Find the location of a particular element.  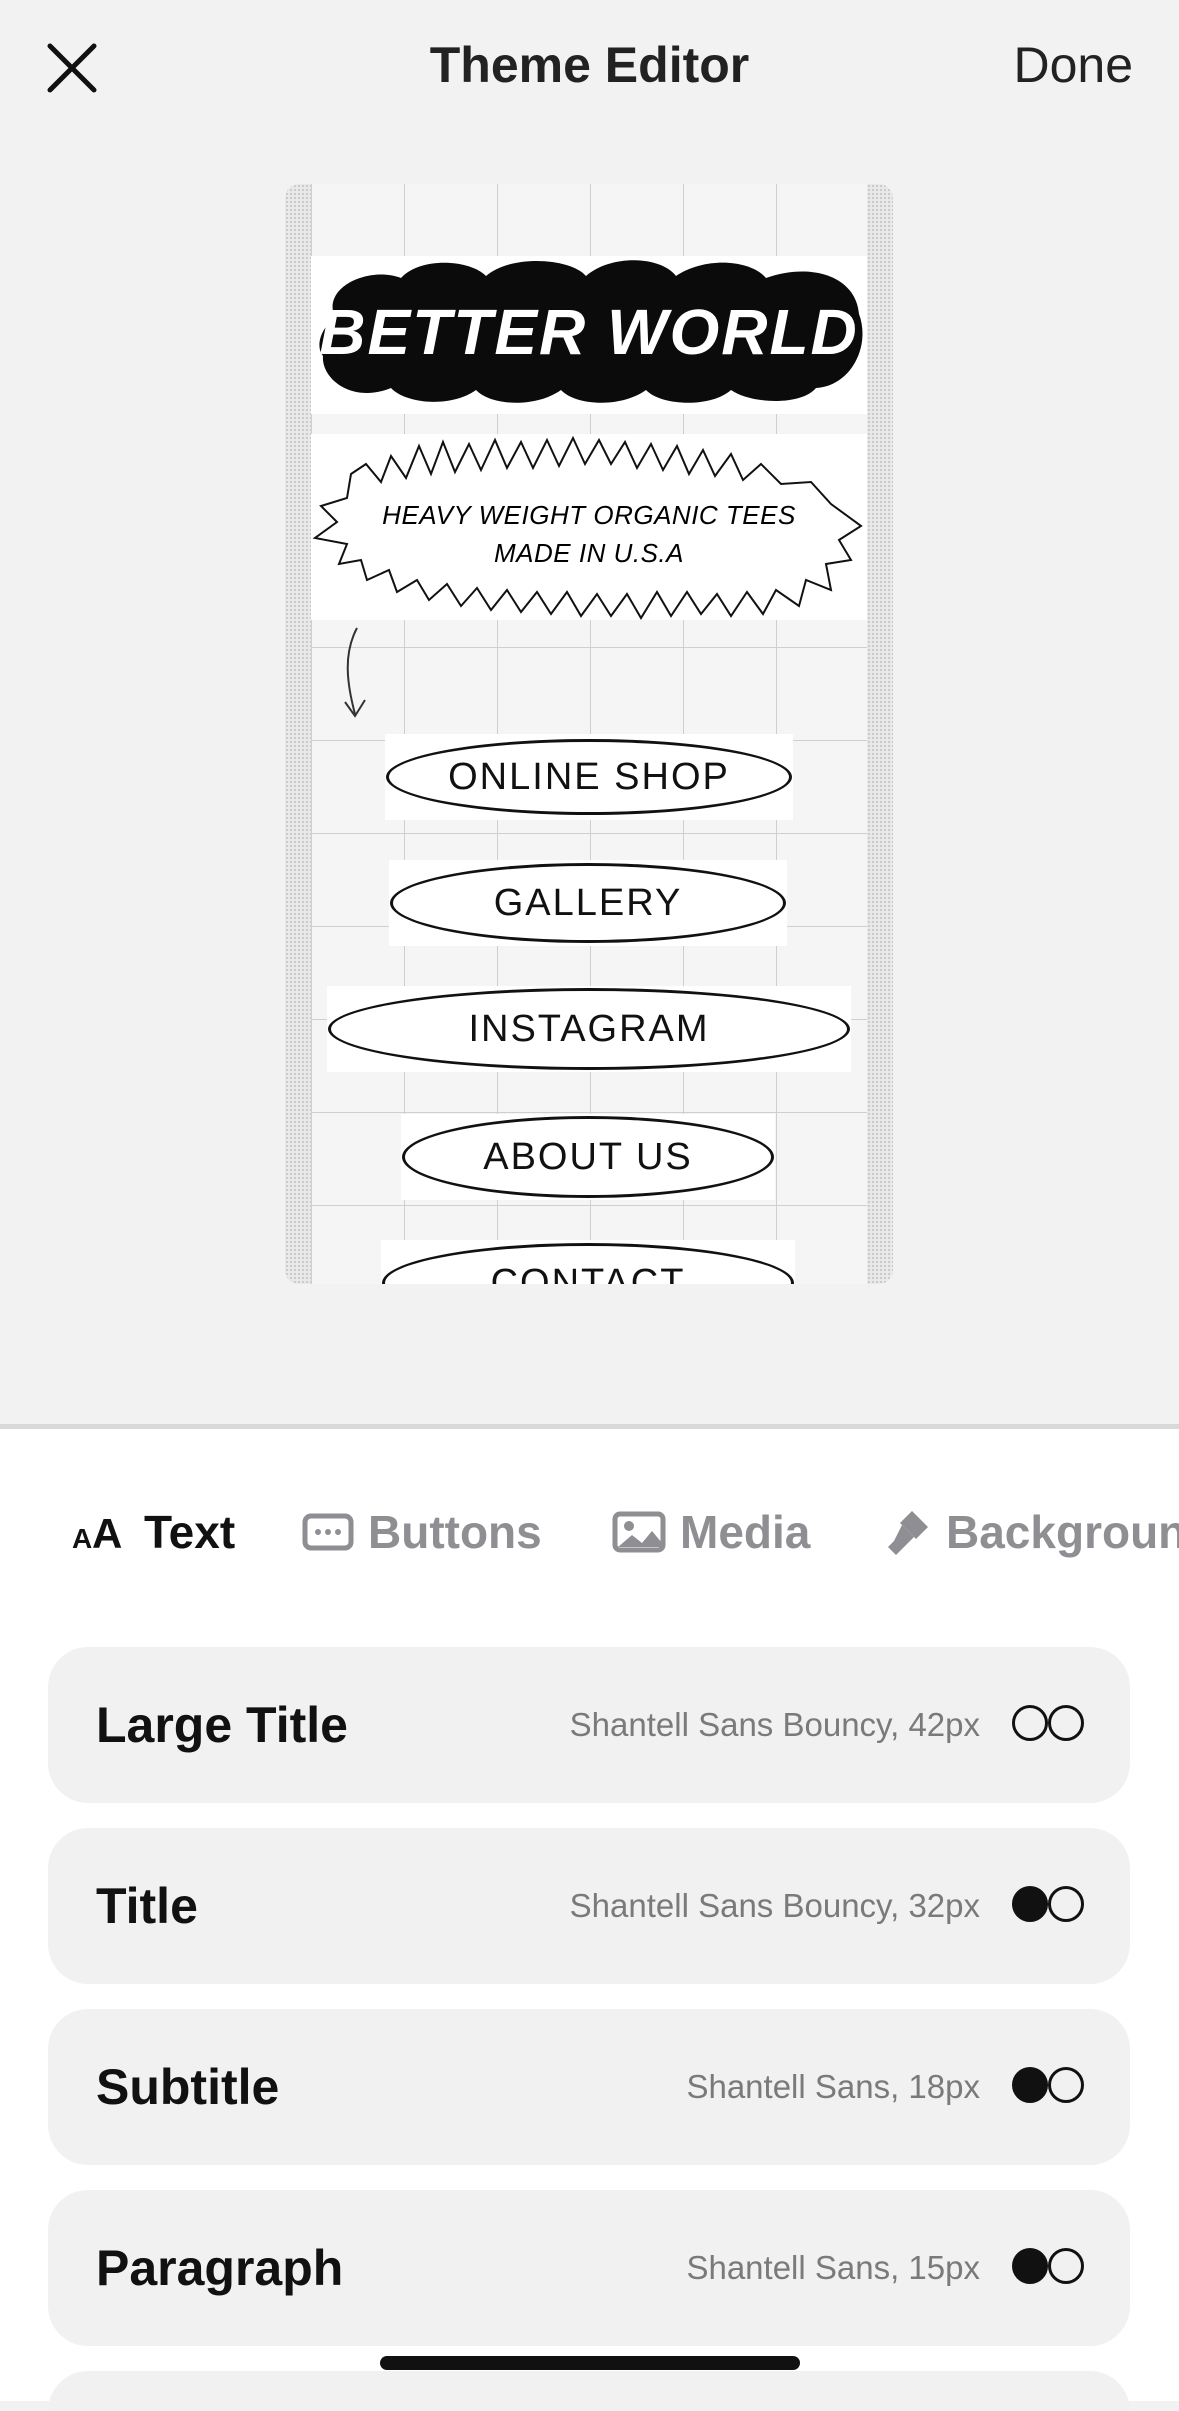

text-style-subtitle: Subtitle Shantell Sans, 18px is located at coordinates (589, 2087).